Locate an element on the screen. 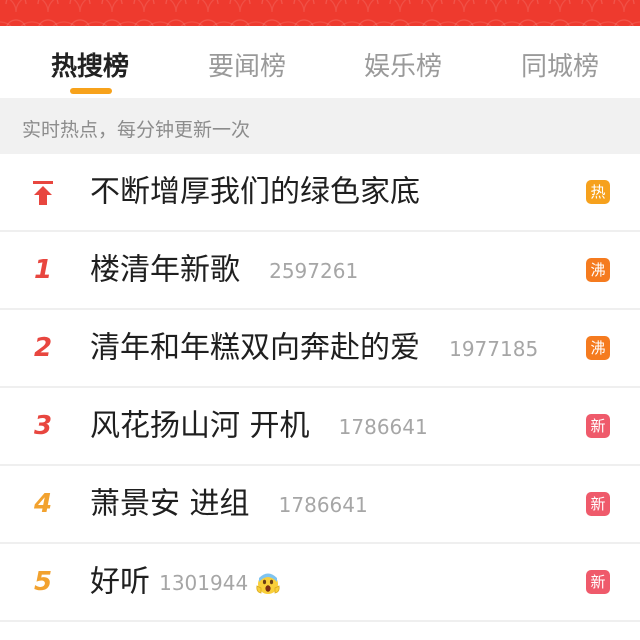 The height and width of the screenshot is (640, 640). item-title: 清年和年糕双向奔赴的爱 is located at coordinates (255, 348).